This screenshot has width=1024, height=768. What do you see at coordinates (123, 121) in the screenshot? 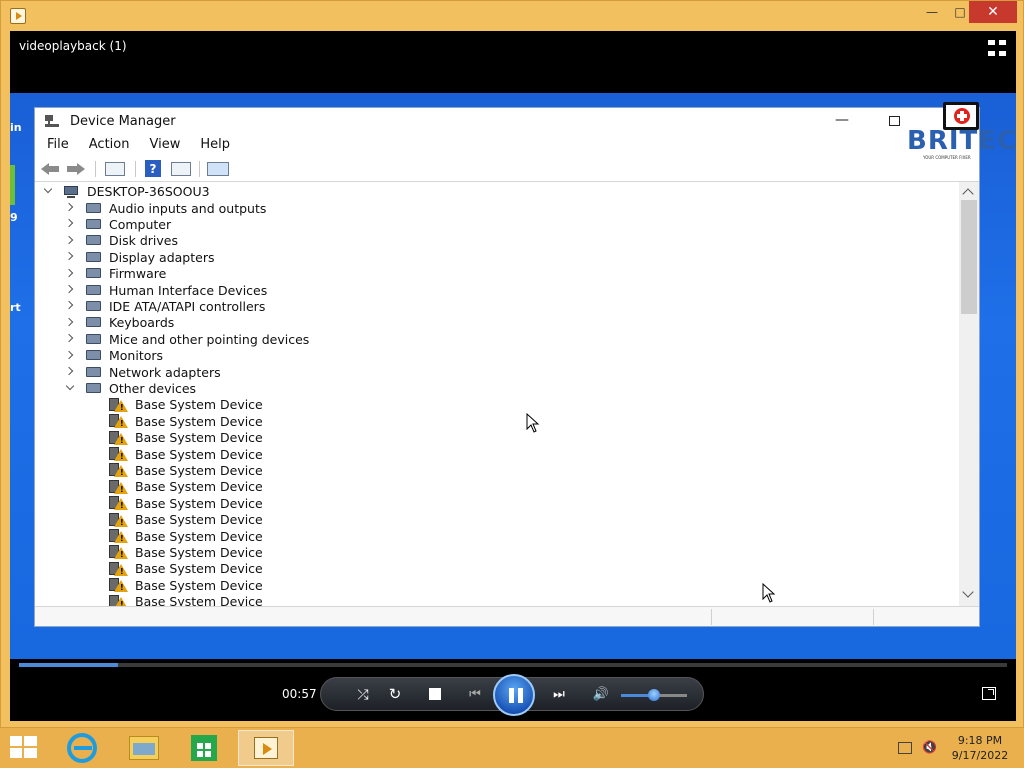
I see `device-manager-title: Device Manager` at bounding box center [123, 121].